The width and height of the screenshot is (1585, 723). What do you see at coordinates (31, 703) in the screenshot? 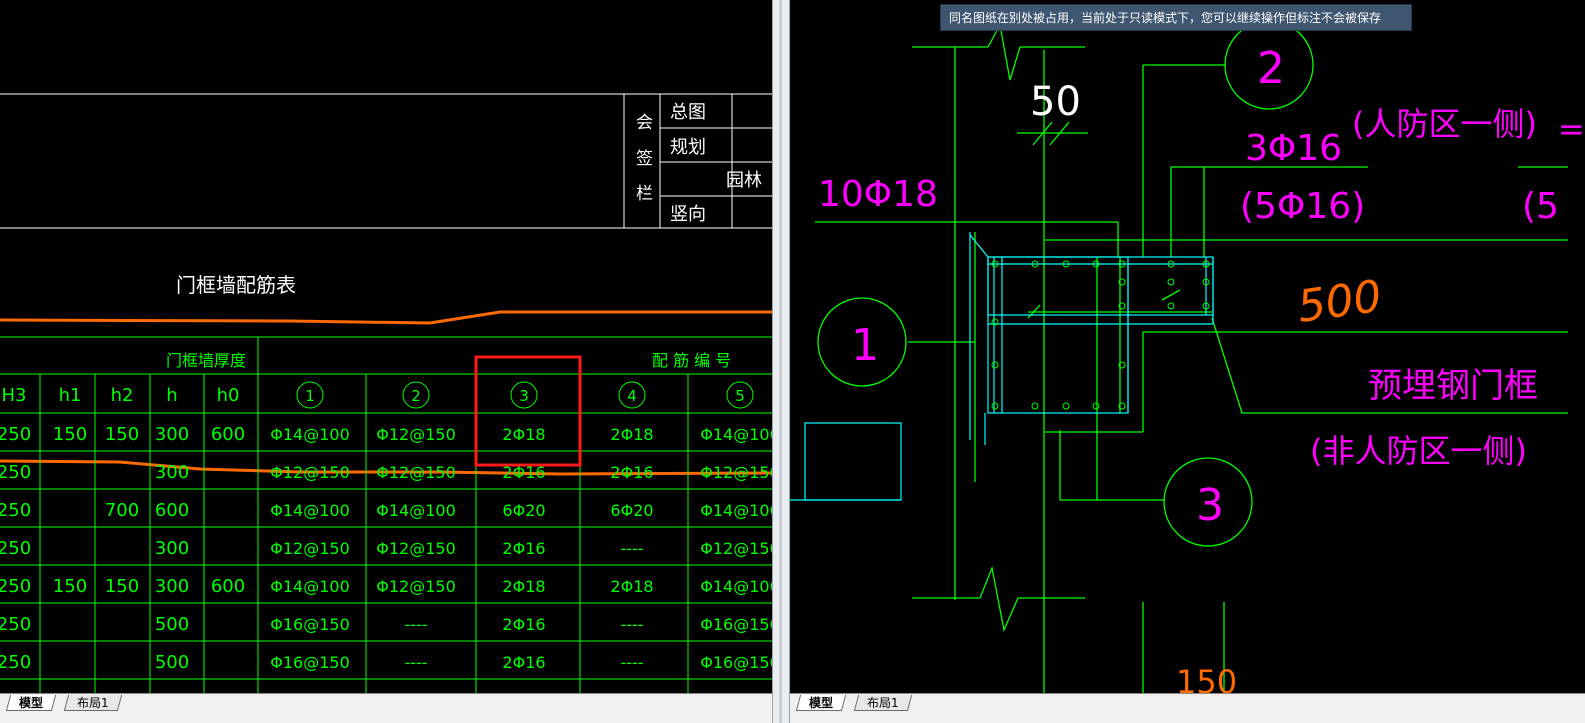
I see `tab-model-left: 模型` at bounding box center [31, 703].